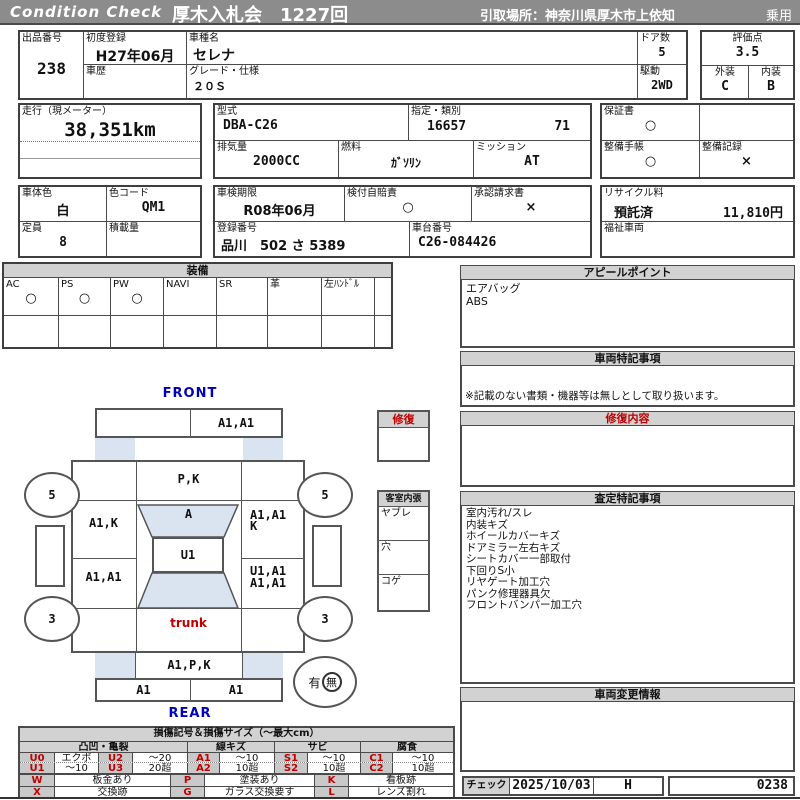 This screenshot has height=800, width=800. What do you see at coordinates (518, 559) in the screenshot?
I see `assessment-line: シートカバー一部取付` at bounding box center [518, 559].